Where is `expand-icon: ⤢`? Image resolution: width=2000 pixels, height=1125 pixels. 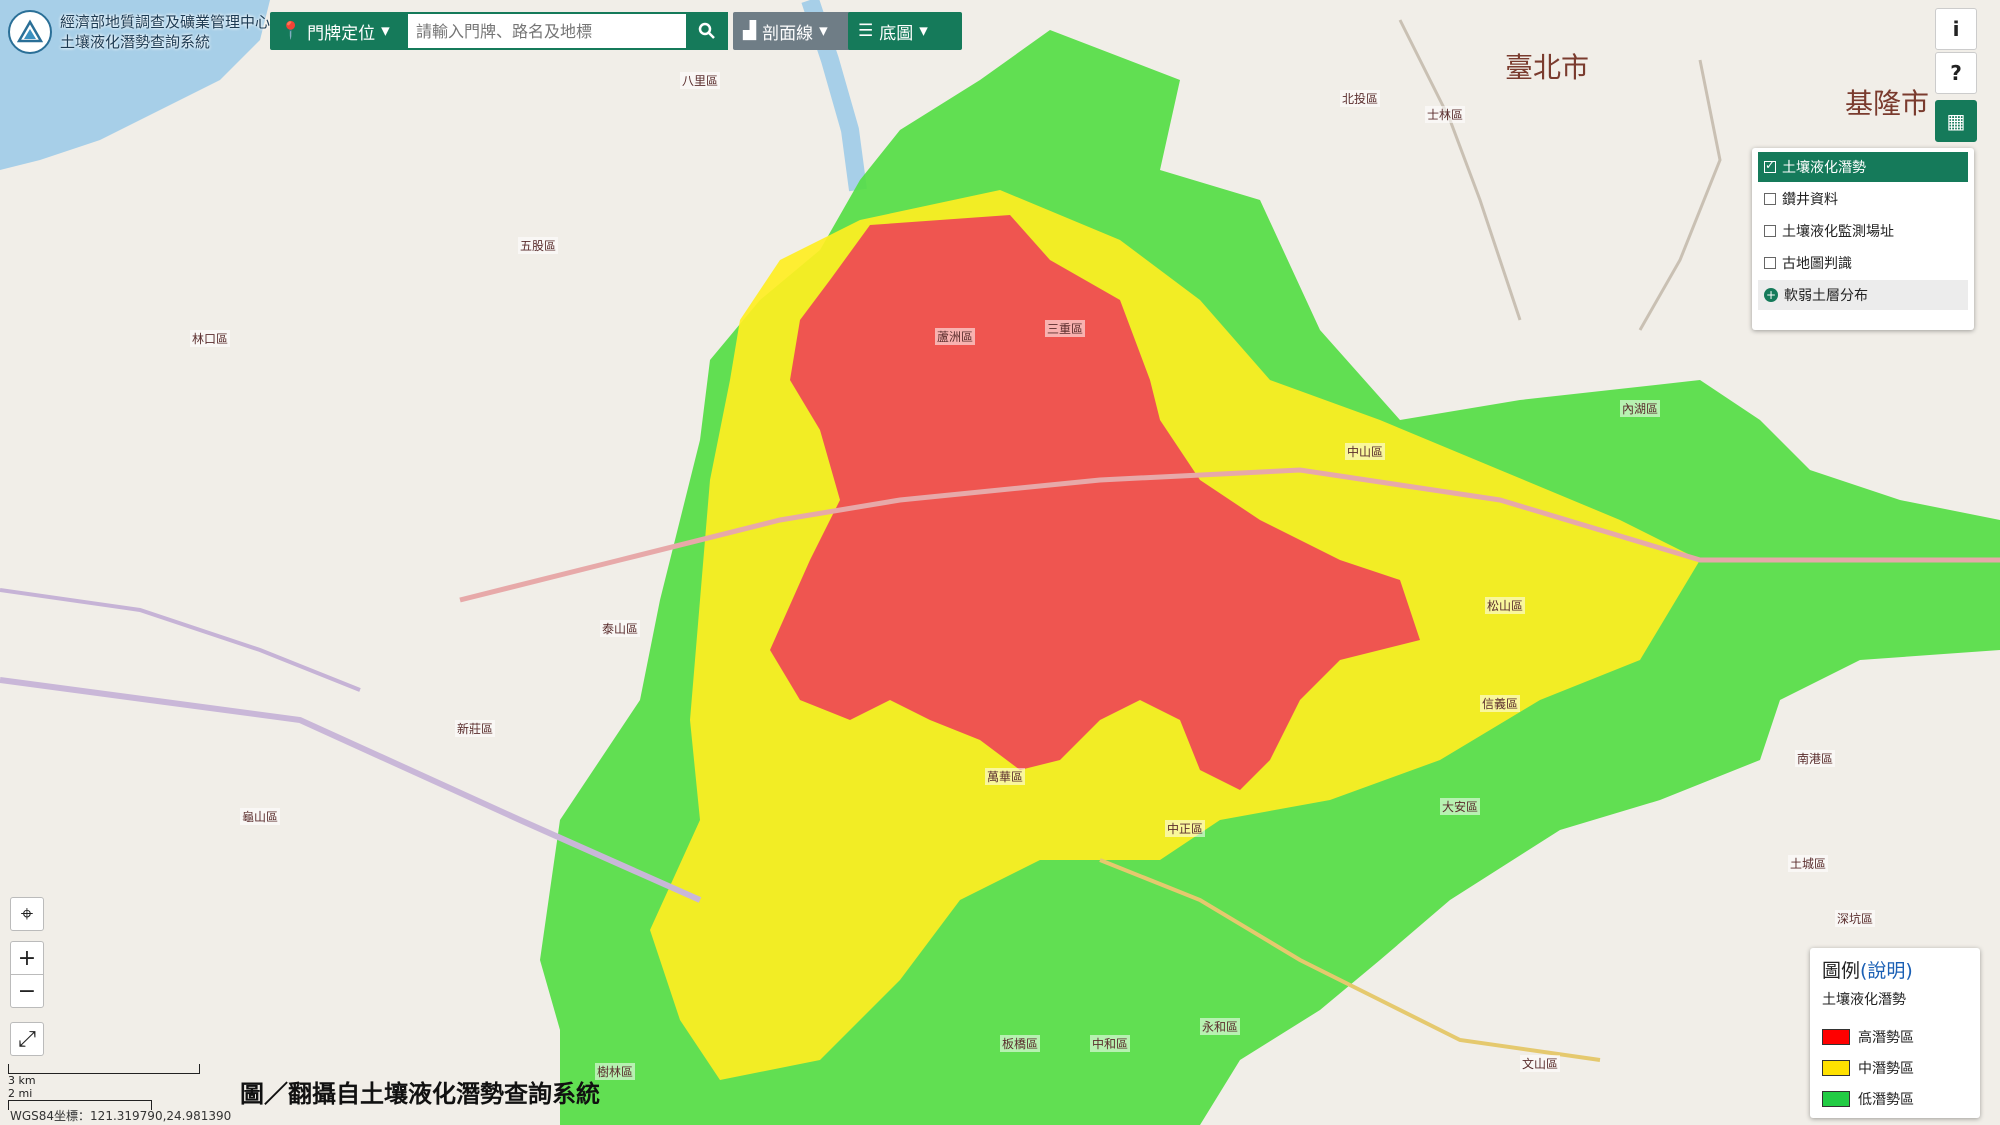
expand-icon: ⤢ is located at coordinates (27, 1039).